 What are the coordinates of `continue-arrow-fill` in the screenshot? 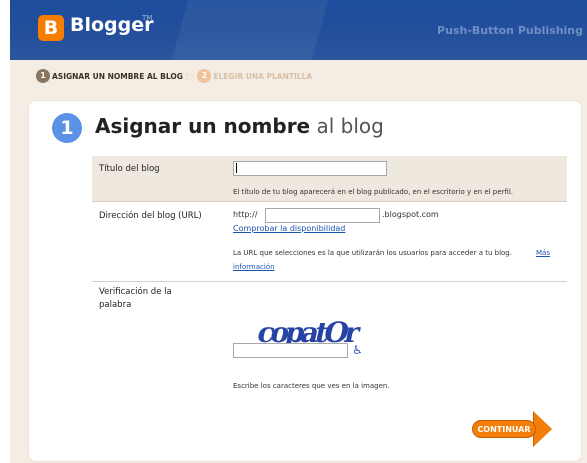 It's located at (543, 429).